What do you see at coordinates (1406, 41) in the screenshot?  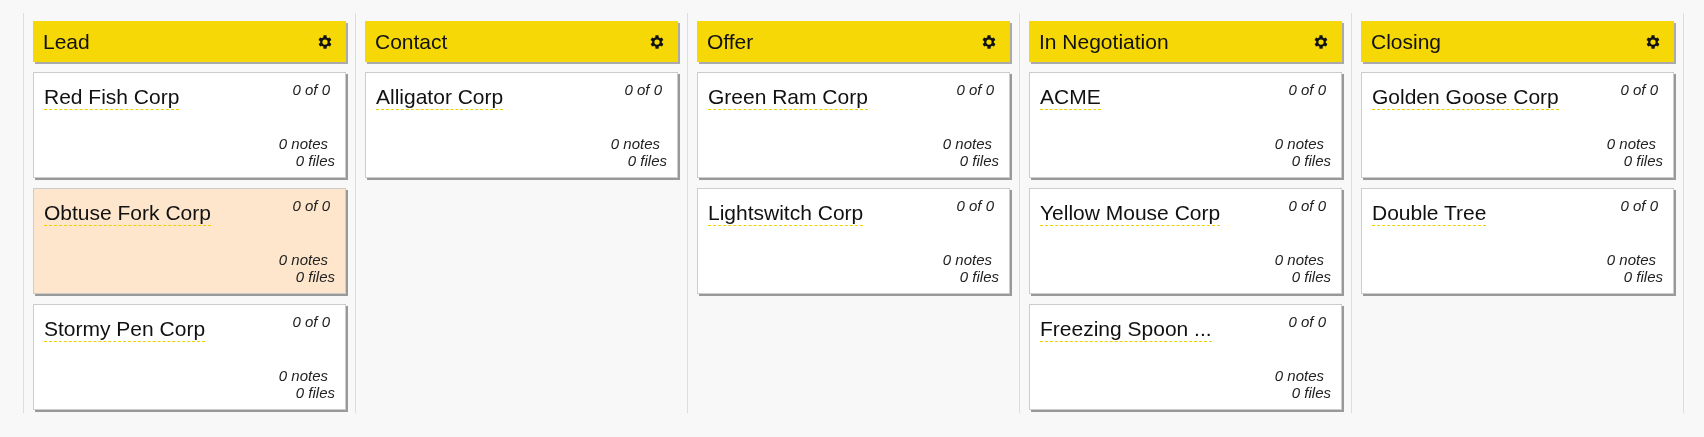 I see `column-title: Closing` at bounding box center [1406, 41].